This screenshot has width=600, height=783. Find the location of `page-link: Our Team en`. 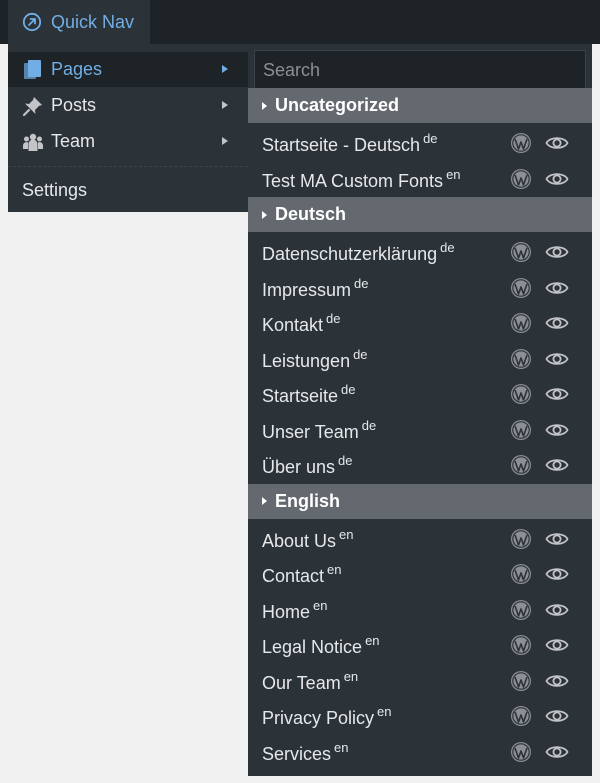

page-link: Our Team en is located at coordinates (310, 681).